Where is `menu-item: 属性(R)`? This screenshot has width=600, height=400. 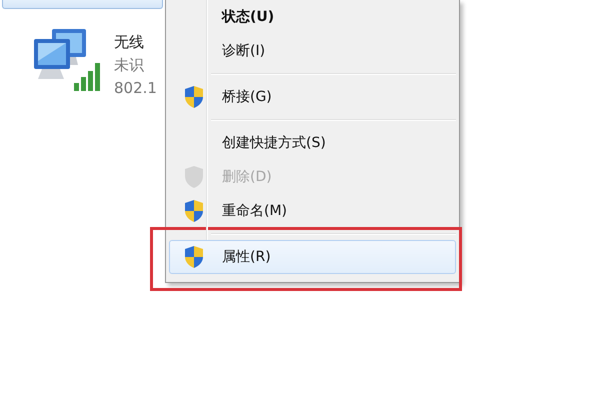
menu-item: 属性(R) is located at coordinates (312, 257).